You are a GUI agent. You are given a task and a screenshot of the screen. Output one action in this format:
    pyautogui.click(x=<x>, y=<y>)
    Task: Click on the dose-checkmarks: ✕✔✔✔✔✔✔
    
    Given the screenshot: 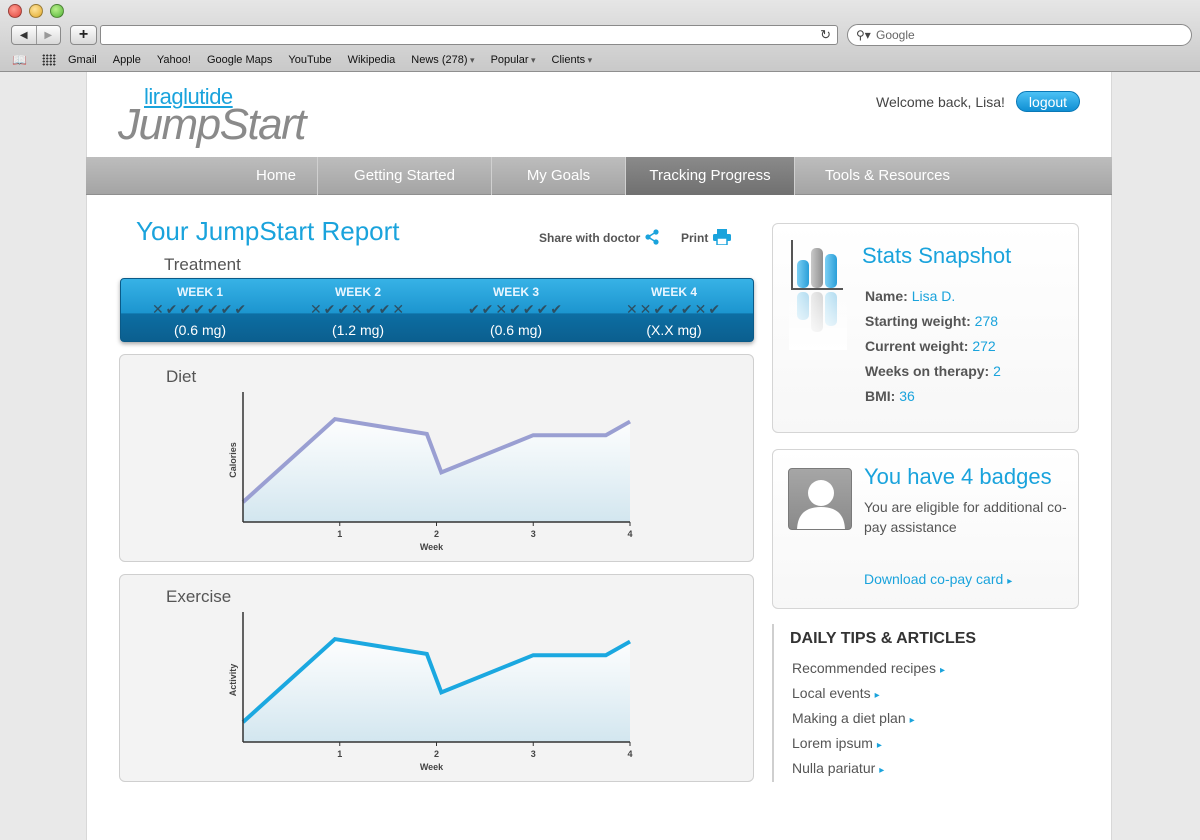 What is the action you would take?
    pyautogui.click(x=200, y=310)
    